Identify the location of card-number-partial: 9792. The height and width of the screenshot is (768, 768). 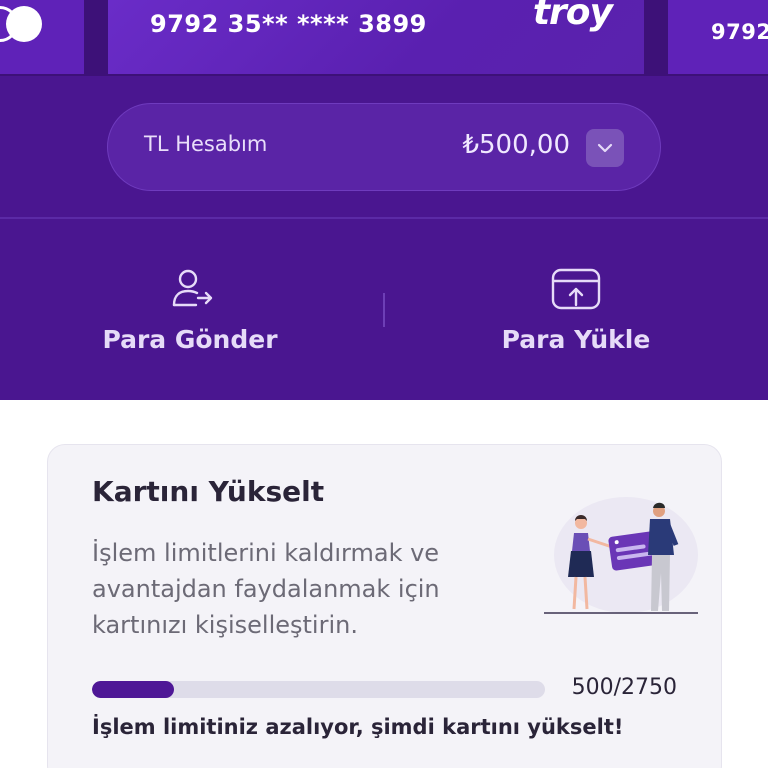
(739, 32).